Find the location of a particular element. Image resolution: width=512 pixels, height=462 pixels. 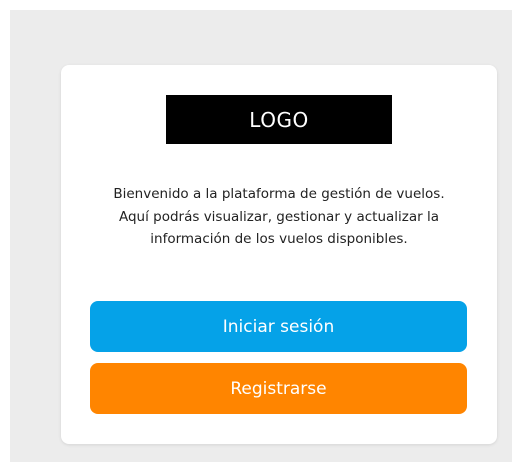

login-button-label: Iniciar sesión is located at coordinates (278, 326).